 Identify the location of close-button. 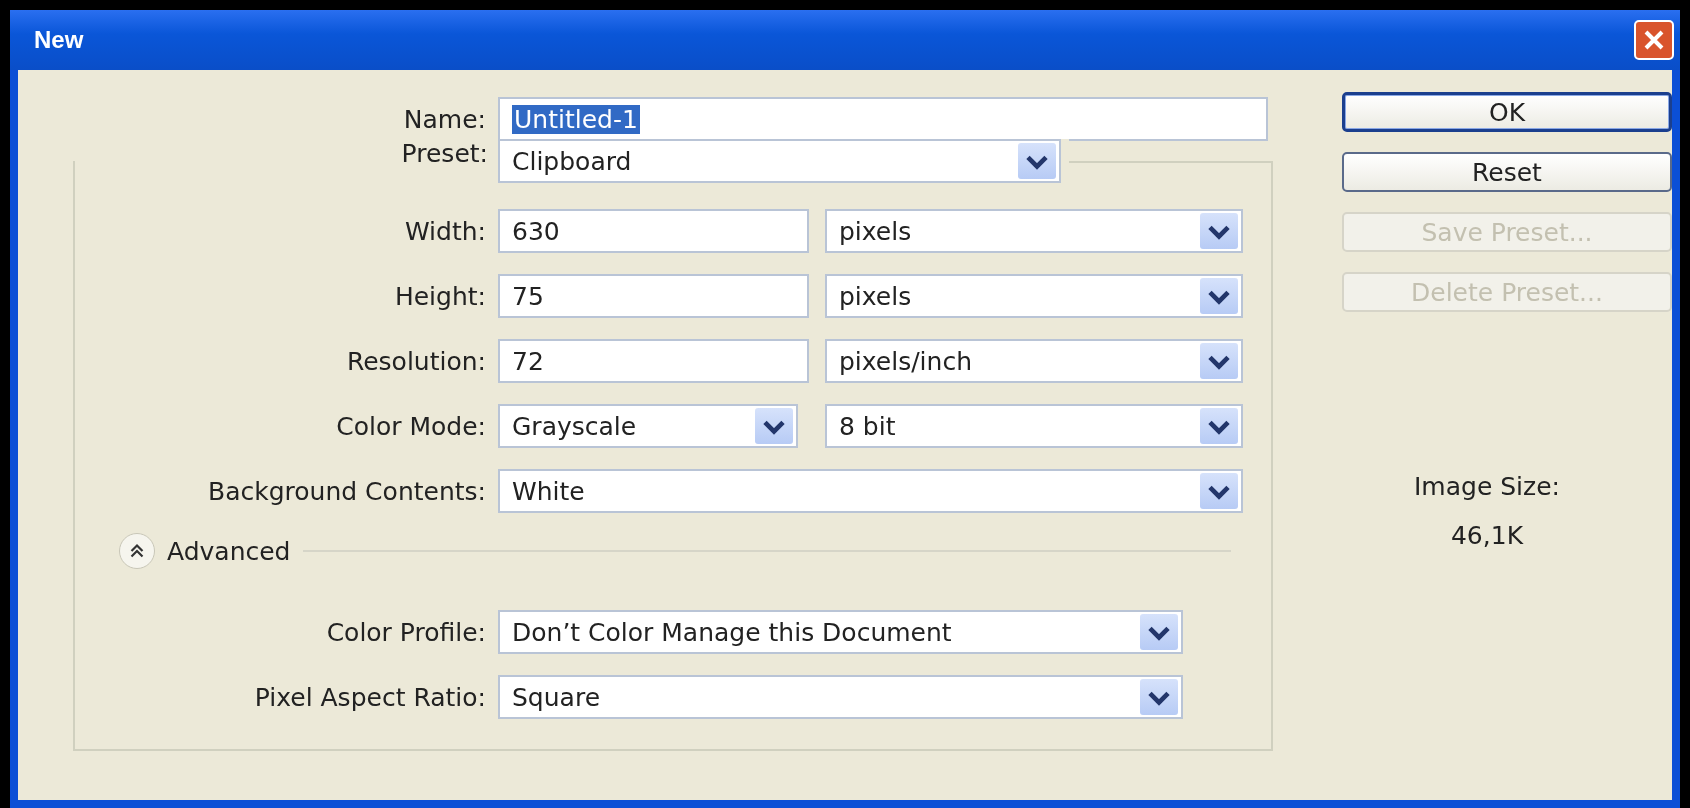
(1654, 40).